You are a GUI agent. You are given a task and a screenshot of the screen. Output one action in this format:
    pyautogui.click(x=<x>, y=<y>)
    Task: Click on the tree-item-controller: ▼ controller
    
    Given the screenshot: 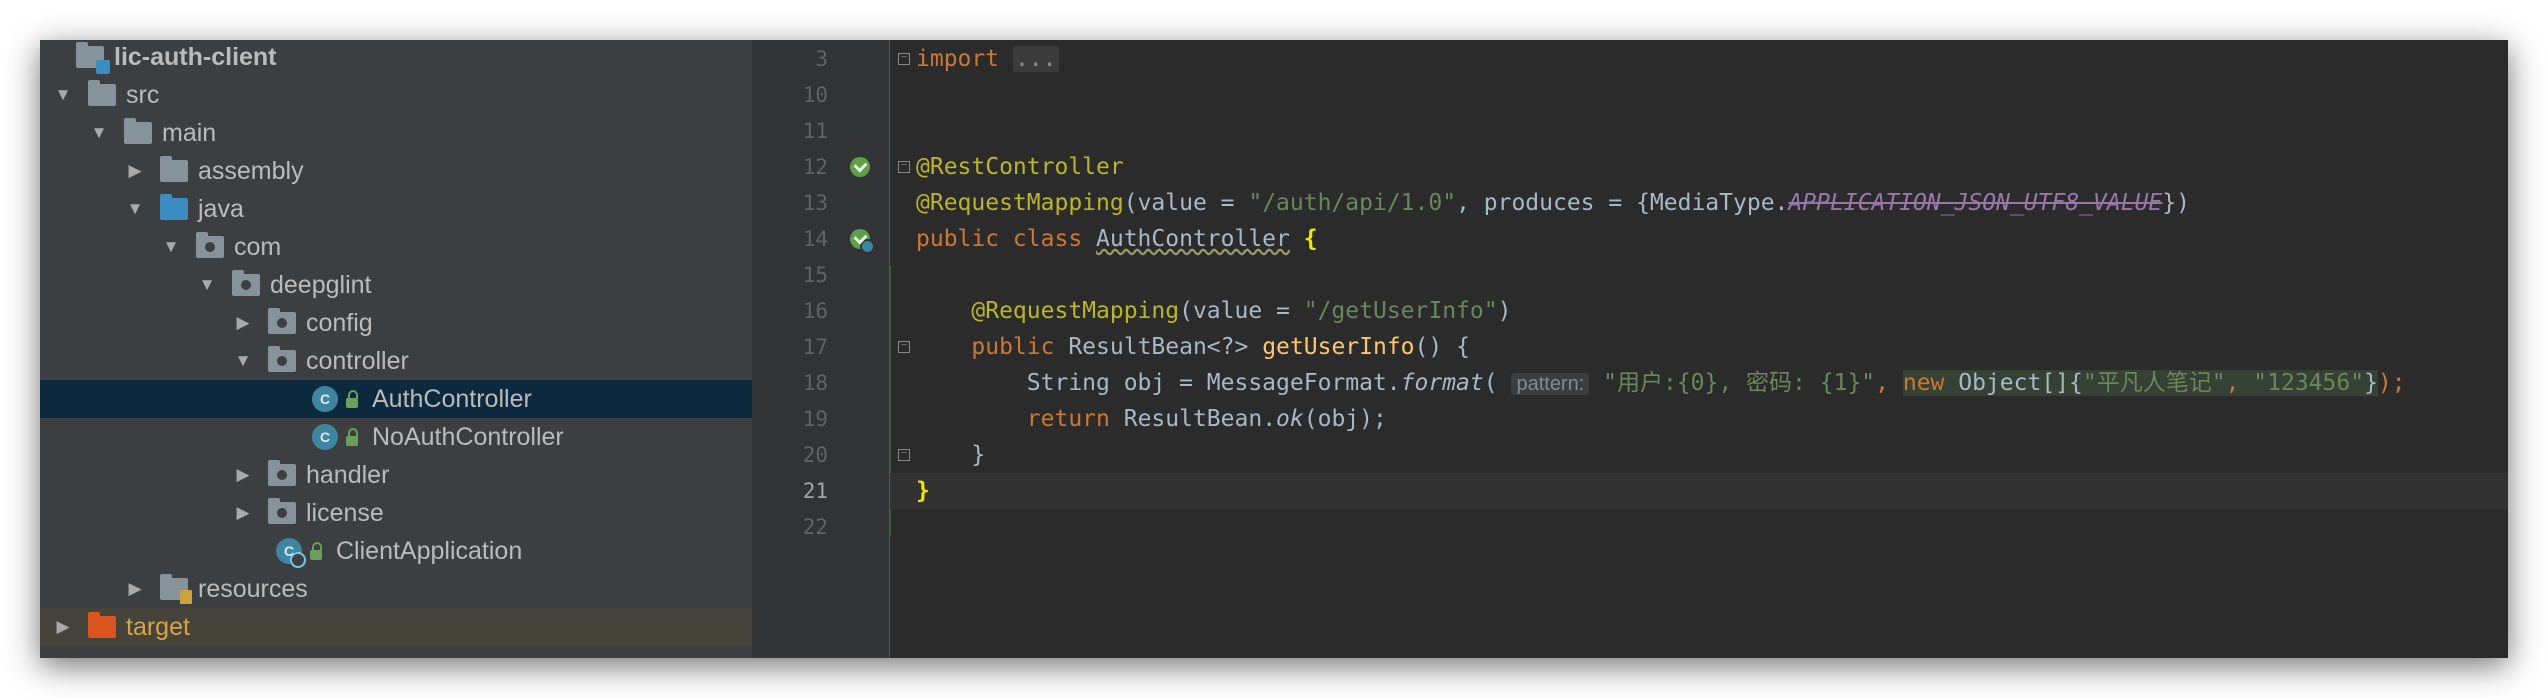 What is the action you would take?
    pyautogui.click(x=396, y=361)
    